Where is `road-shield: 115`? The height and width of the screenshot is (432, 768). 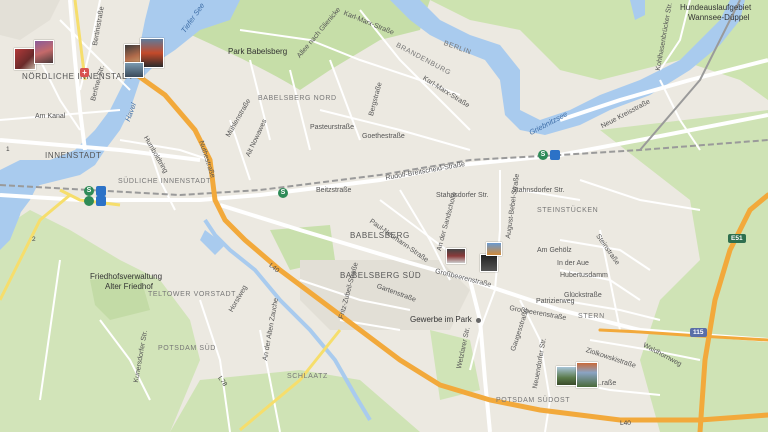
road-shield: 115 is located at coordinates (698, 332).